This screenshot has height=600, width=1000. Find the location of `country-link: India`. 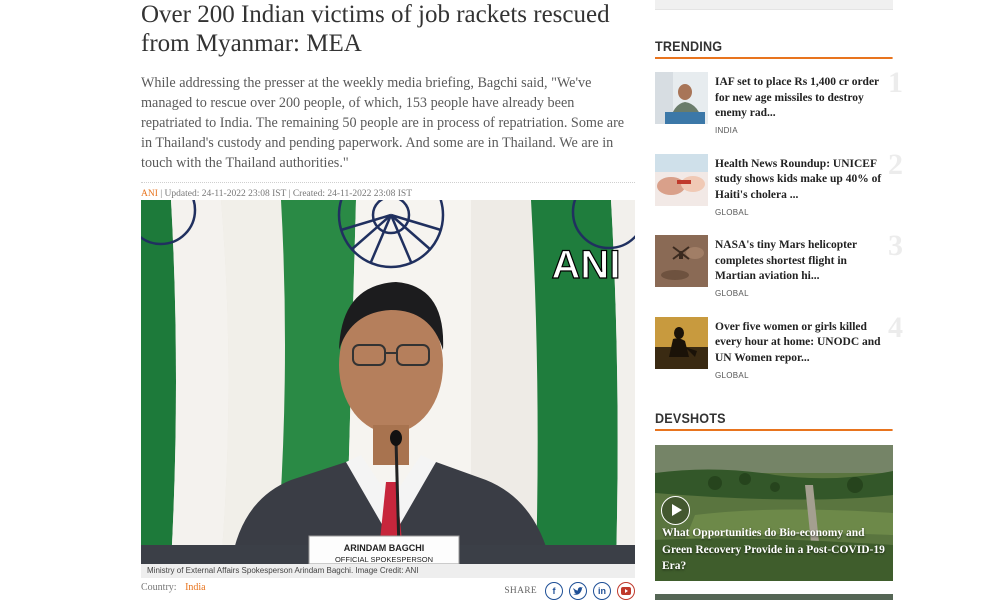

country-link: India is located at coordinates (195, 587).